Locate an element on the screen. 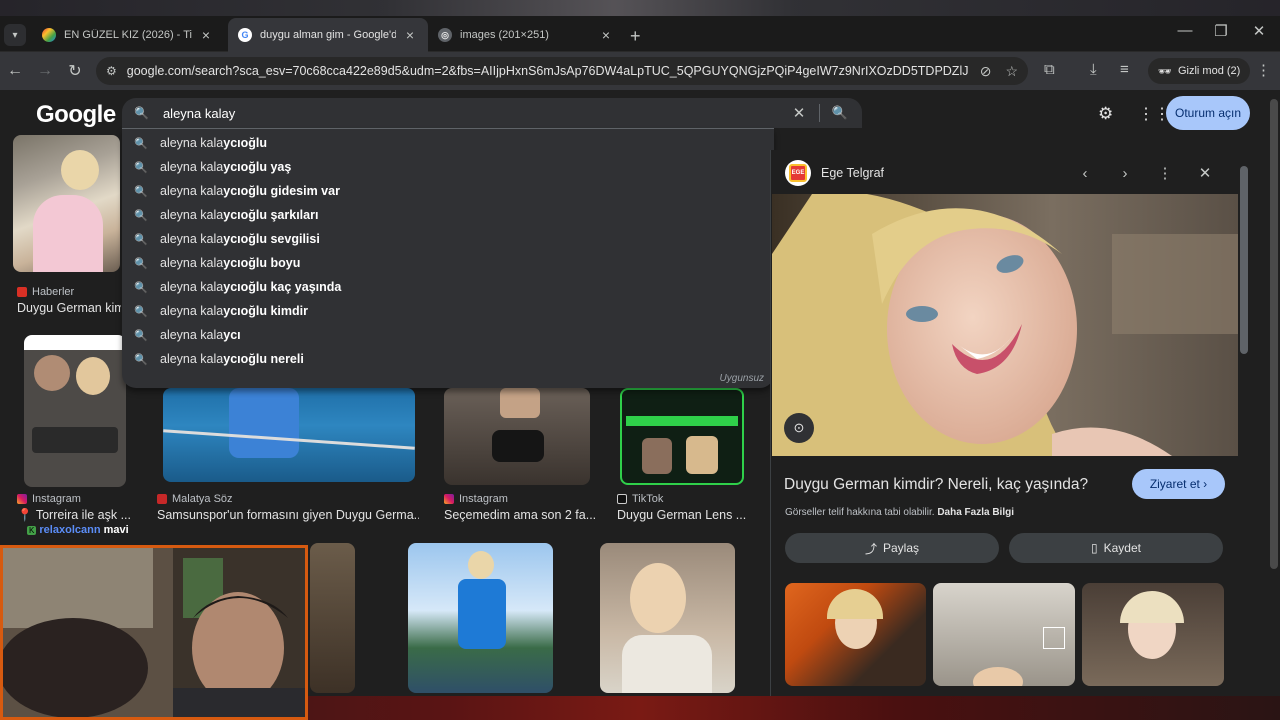  suggestion-item: 🔍 aleyna kala ycıoğlu kaç yaşında is located at coordinates (448, 287).